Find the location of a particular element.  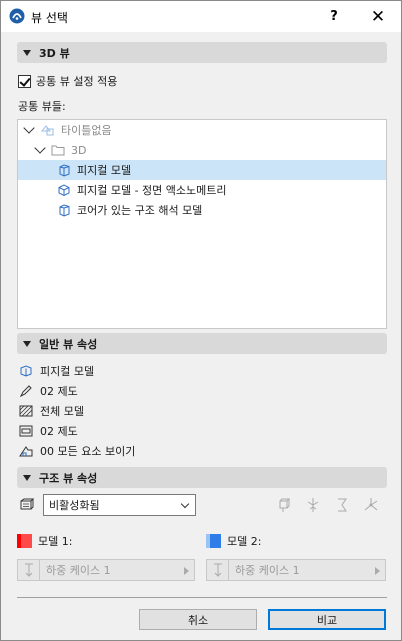

section-title: 구조 뷰 속성 is located at coordinates (68, 478).